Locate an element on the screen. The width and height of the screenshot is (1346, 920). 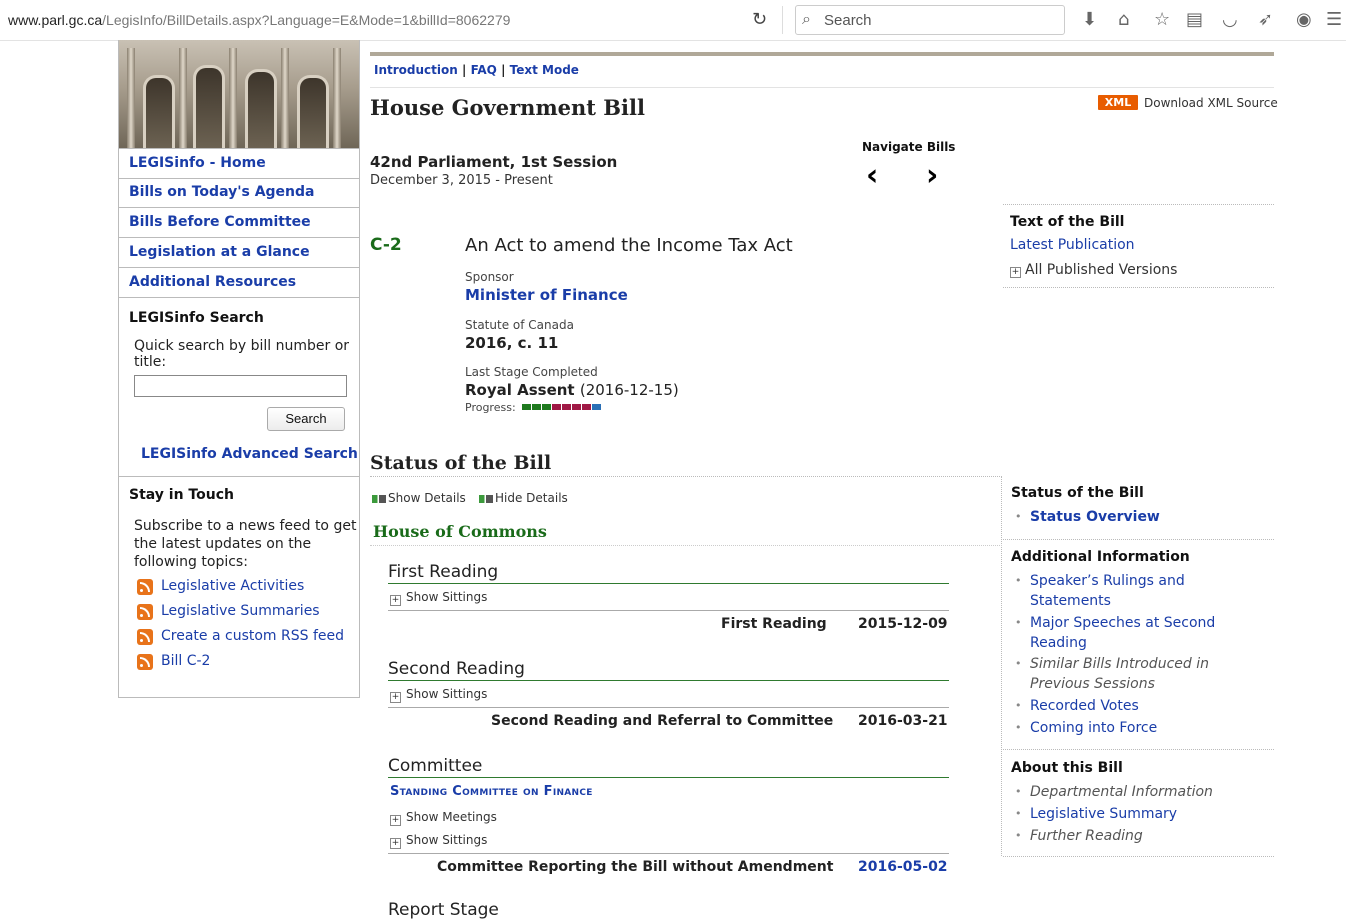
chamber-heading: House of Commons is located at coordinates (460, 531).